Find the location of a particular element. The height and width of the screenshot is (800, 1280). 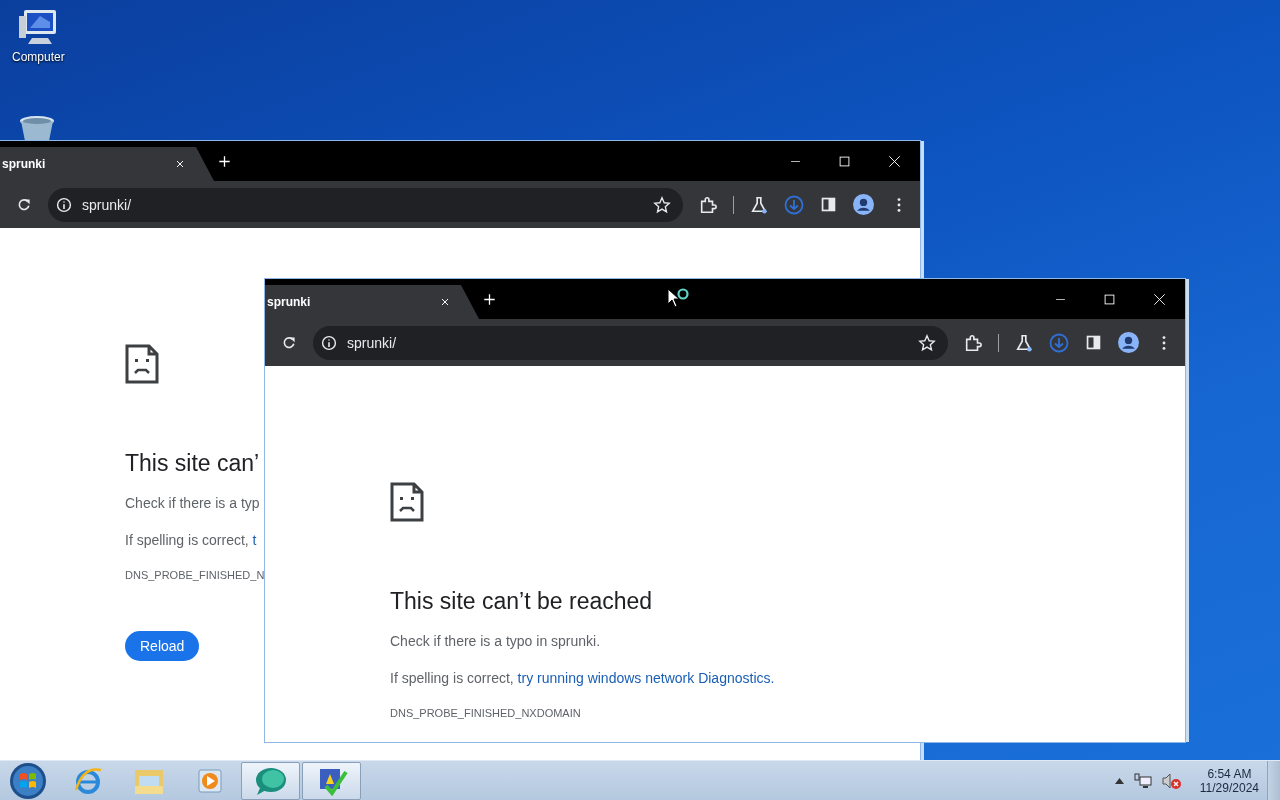

error-message: If spelling is correct, try running windows network Diagnostics. is located at coordinates (583, 678).